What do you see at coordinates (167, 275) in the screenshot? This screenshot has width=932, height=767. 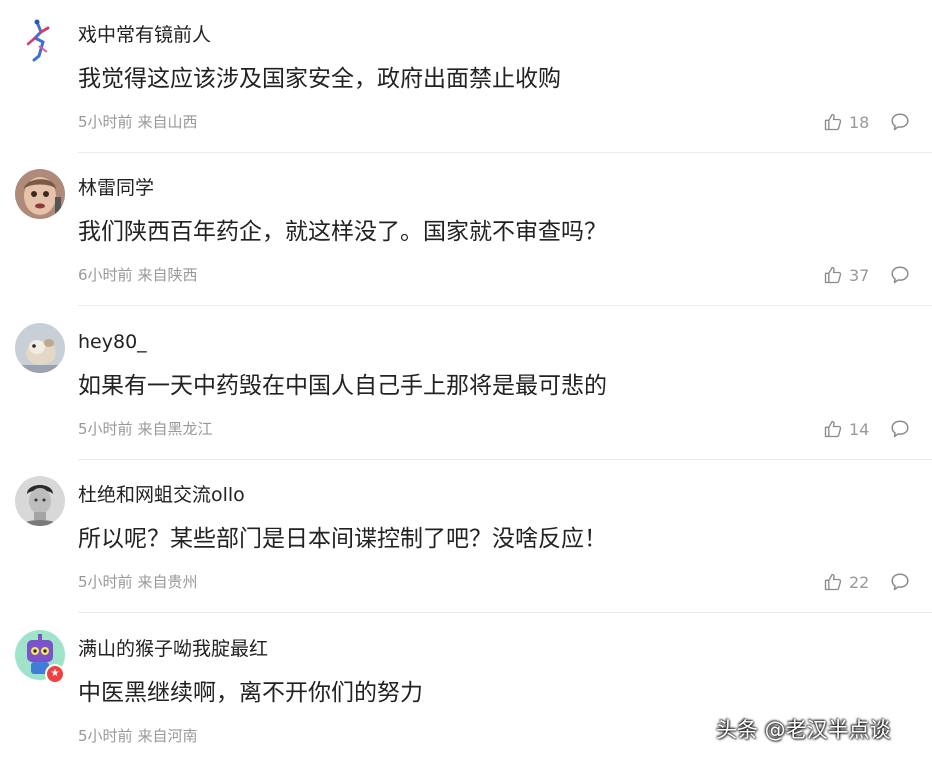 I see `comment-location: 来自陕西` at bounding box center [167, 275].